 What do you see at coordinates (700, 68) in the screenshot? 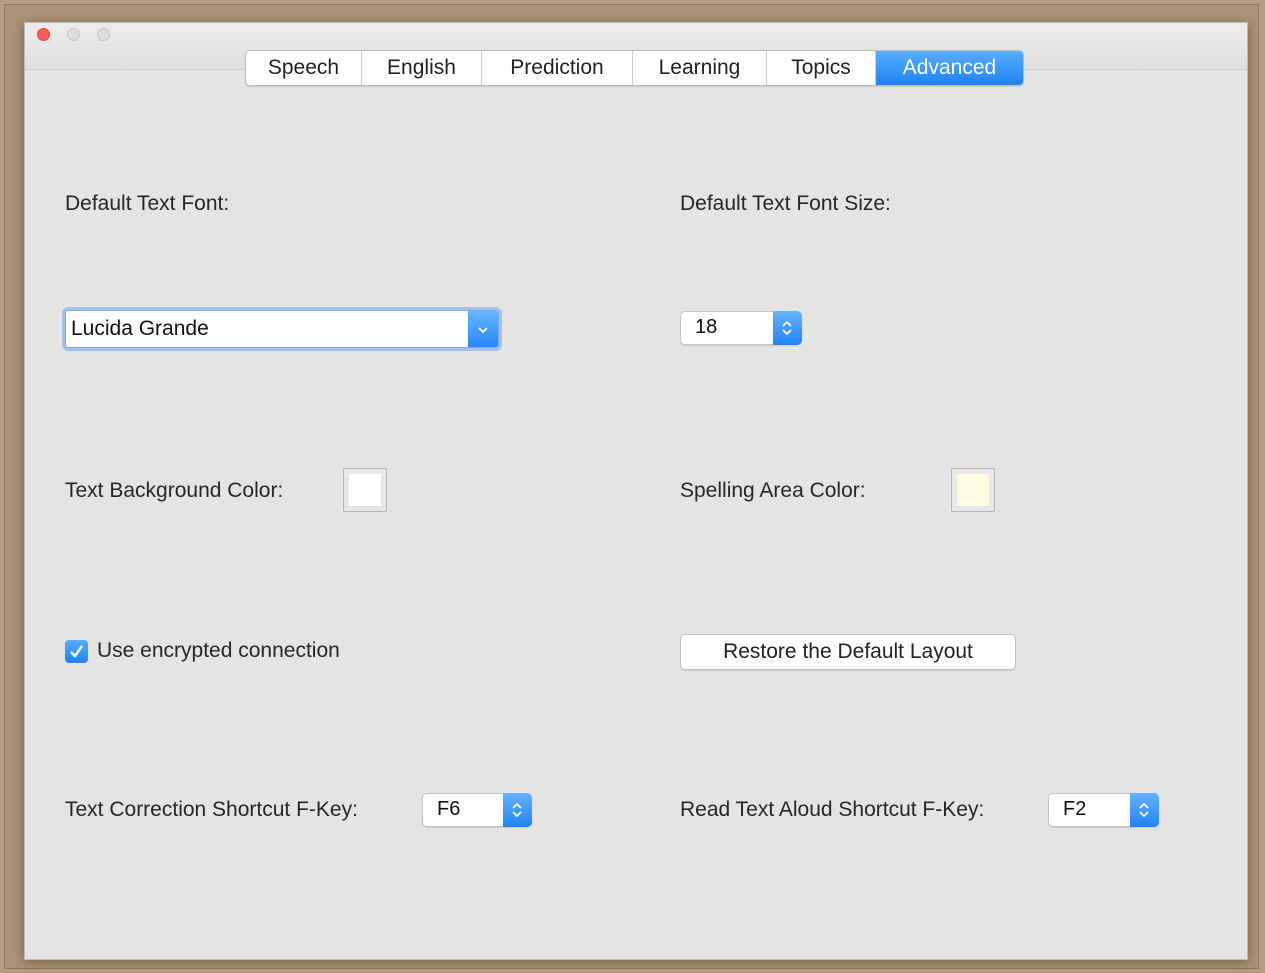
I see `tab-learning: Learning` at bounding box center [700, 68].